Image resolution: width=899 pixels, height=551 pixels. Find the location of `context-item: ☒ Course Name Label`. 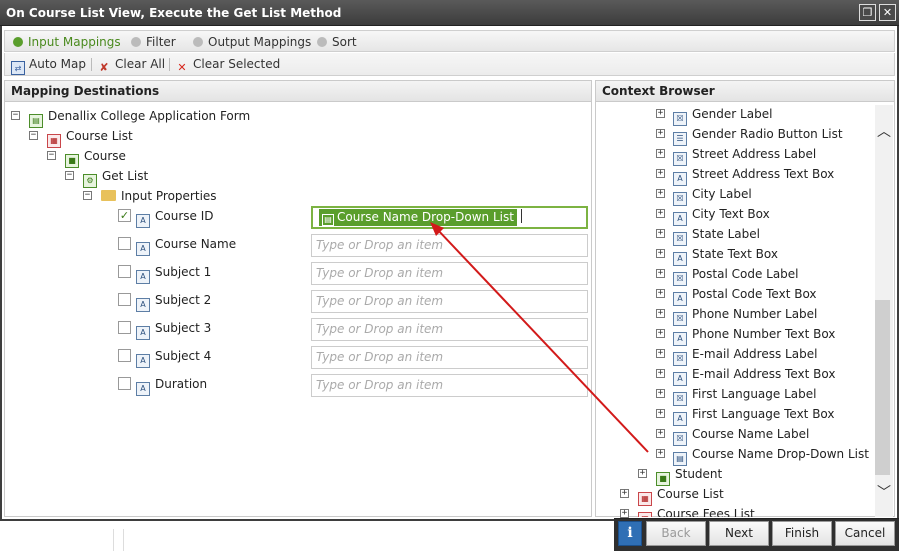

context-item: ☒ Course Name Label is located at coordinates (741, 435).